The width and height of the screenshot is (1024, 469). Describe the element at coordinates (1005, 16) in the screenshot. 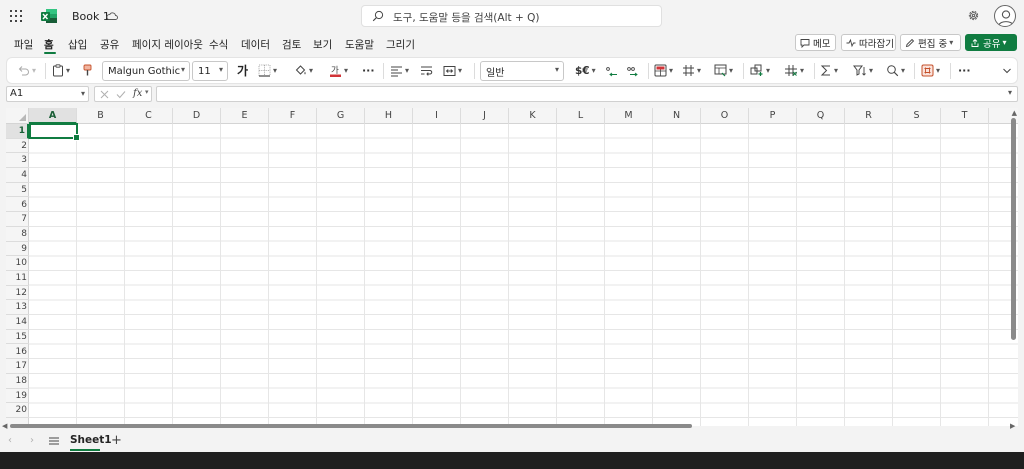

I see `account-avatar` at that location.